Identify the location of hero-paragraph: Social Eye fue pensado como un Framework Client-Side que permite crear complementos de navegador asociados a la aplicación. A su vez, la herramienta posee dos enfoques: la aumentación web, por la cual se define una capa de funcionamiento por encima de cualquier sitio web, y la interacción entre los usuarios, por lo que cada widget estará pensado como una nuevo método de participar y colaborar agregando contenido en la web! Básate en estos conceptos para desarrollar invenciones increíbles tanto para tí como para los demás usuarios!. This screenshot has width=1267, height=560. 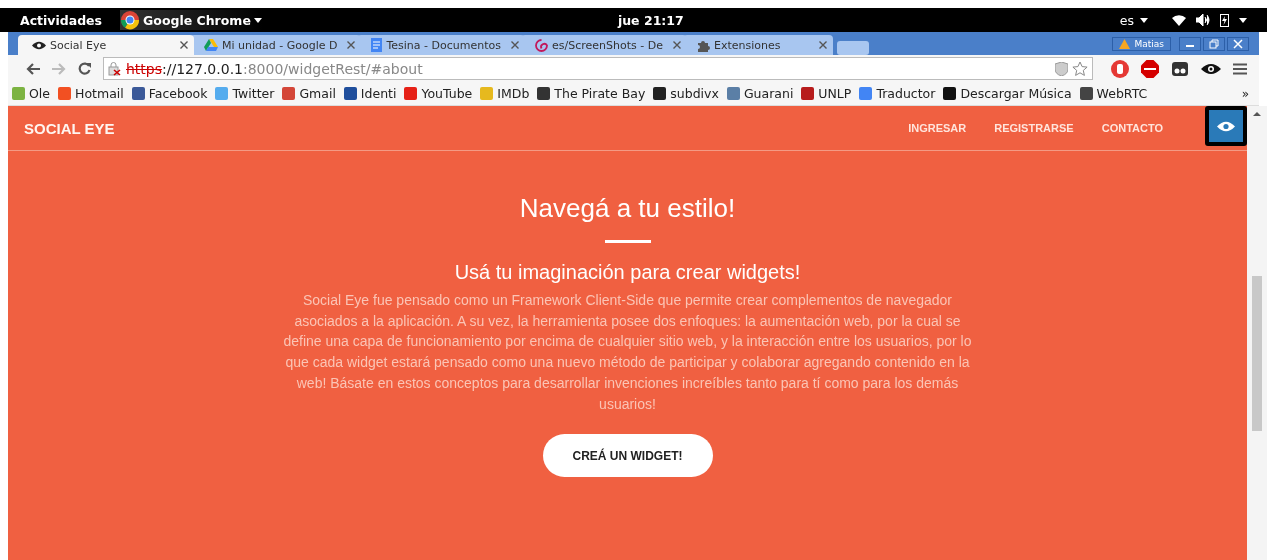
(627, 352).